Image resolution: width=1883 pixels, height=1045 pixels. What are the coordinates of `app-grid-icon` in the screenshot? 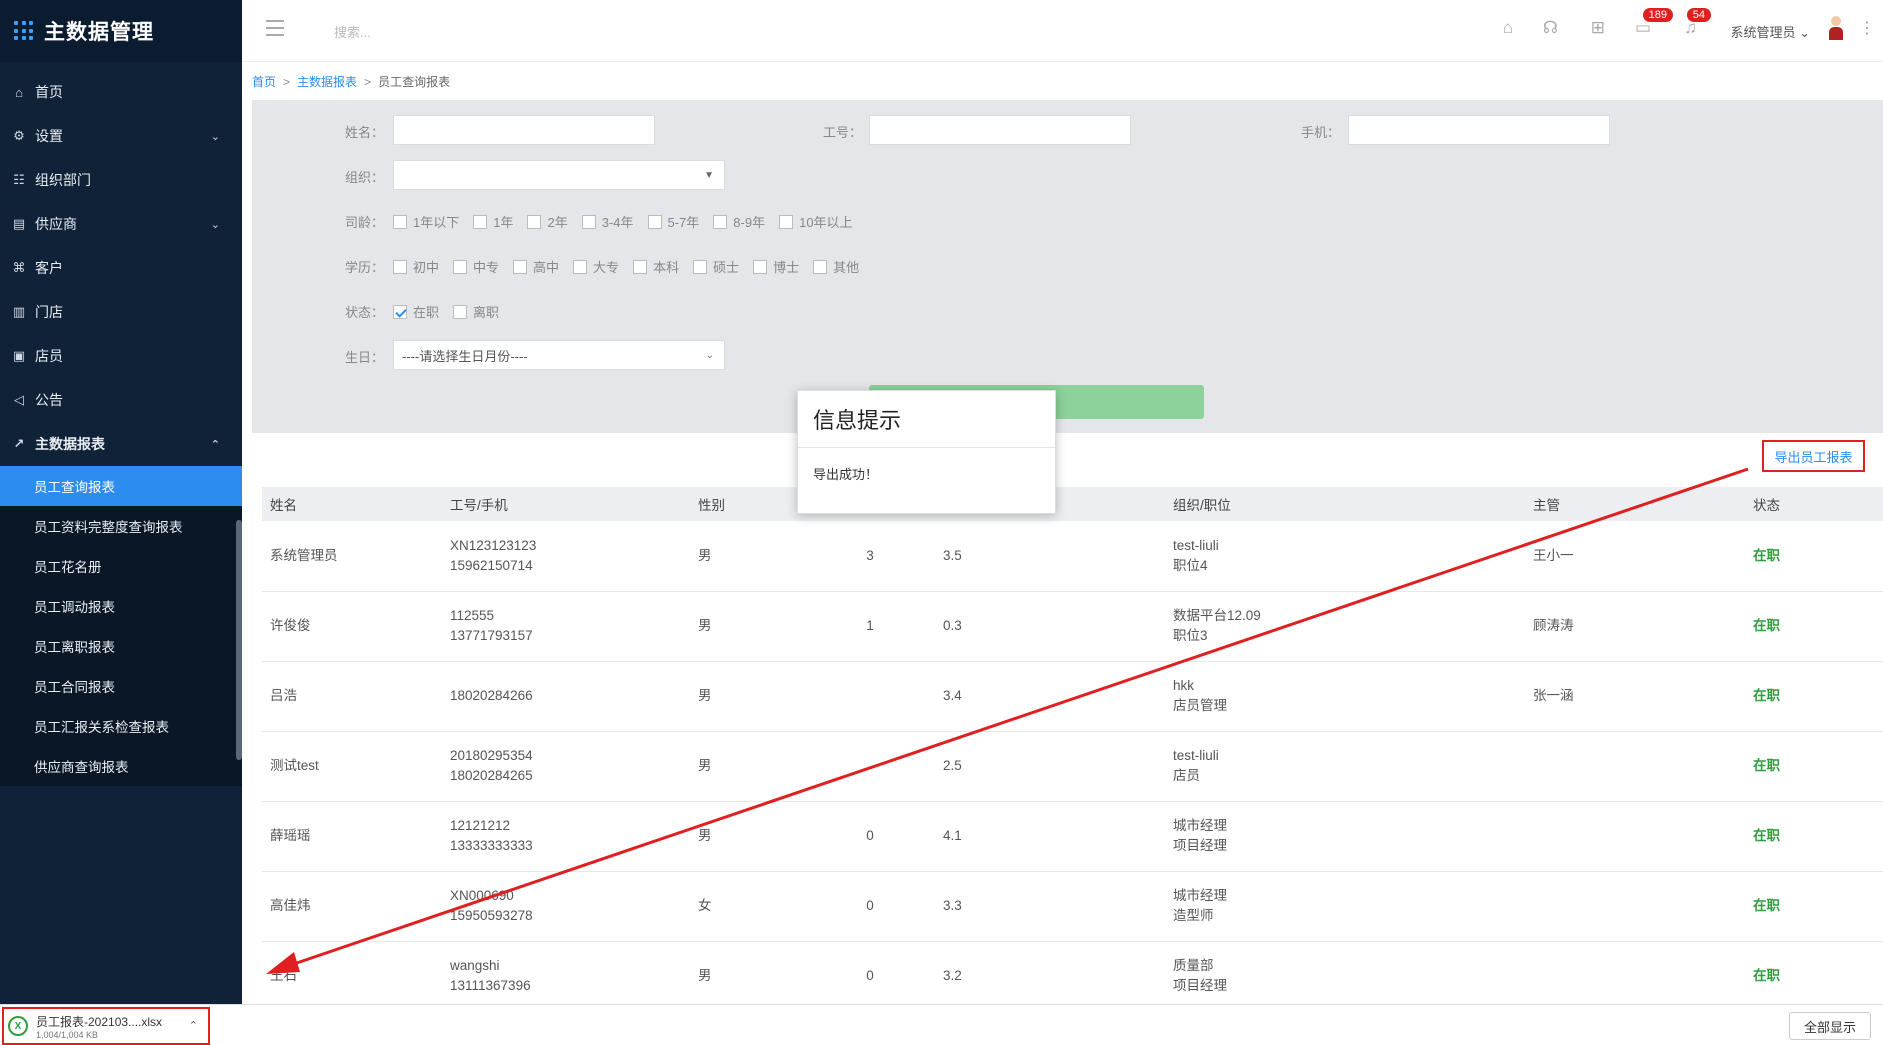 It's located at (24, 31).